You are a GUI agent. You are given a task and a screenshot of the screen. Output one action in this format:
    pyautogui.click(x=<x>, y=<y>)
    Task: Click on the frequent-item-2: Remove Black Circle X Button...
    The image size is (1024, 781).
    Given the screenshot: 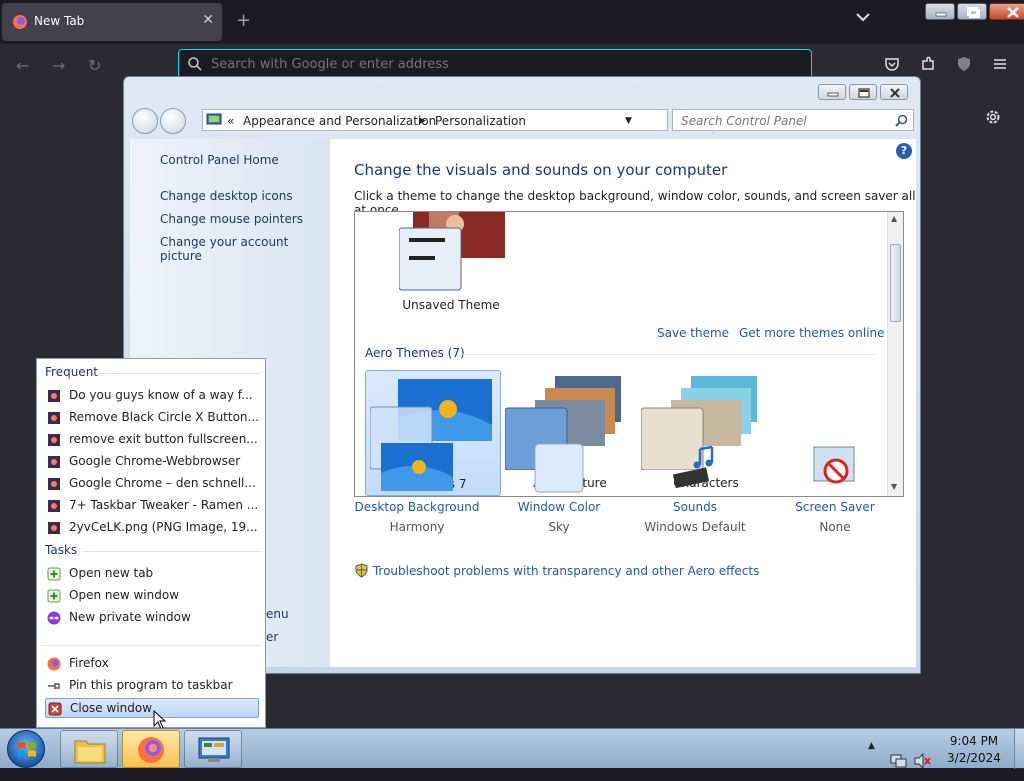 What is the action you would take?
    pyautogui.click(x=152, y=418)
    